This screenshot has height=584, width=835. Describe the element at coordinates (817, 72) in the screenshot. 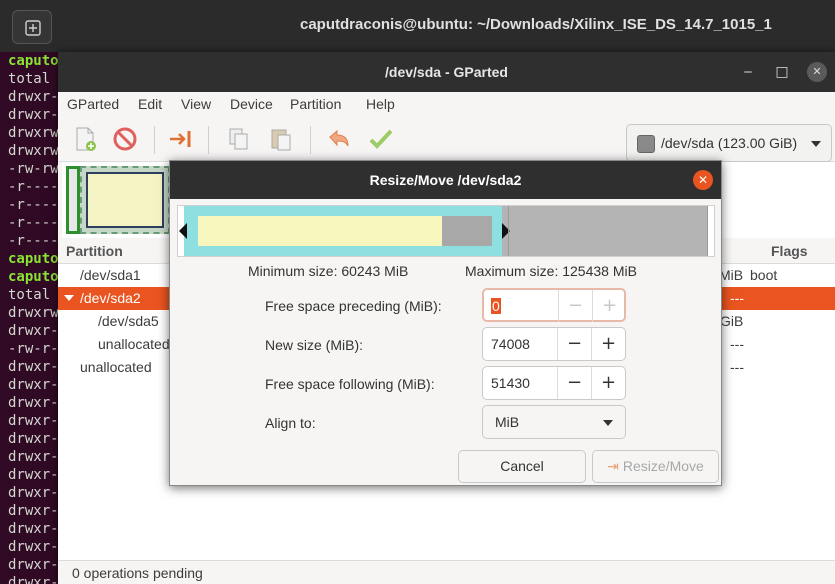

I see `close-button: ✕` at that location.